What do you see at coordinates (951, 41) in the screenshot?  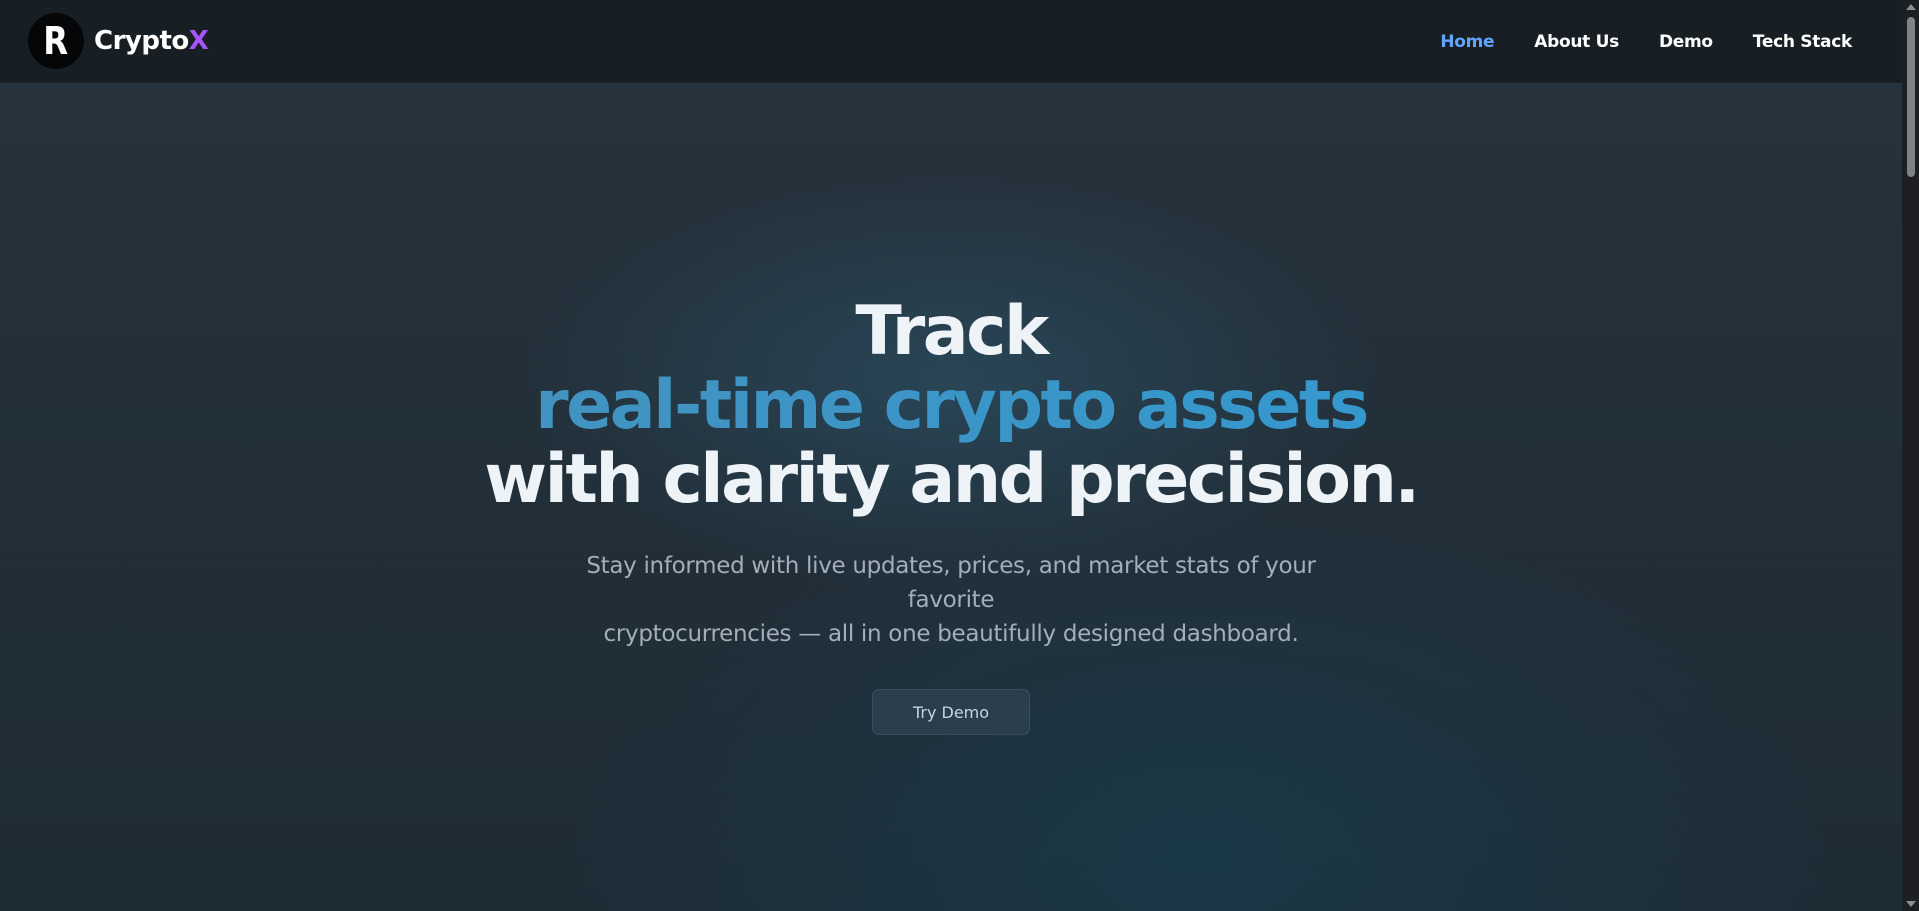 I see `navbar: R CryptoX Home About Us Demo Tech Stack` at bounding box center [951, 41].